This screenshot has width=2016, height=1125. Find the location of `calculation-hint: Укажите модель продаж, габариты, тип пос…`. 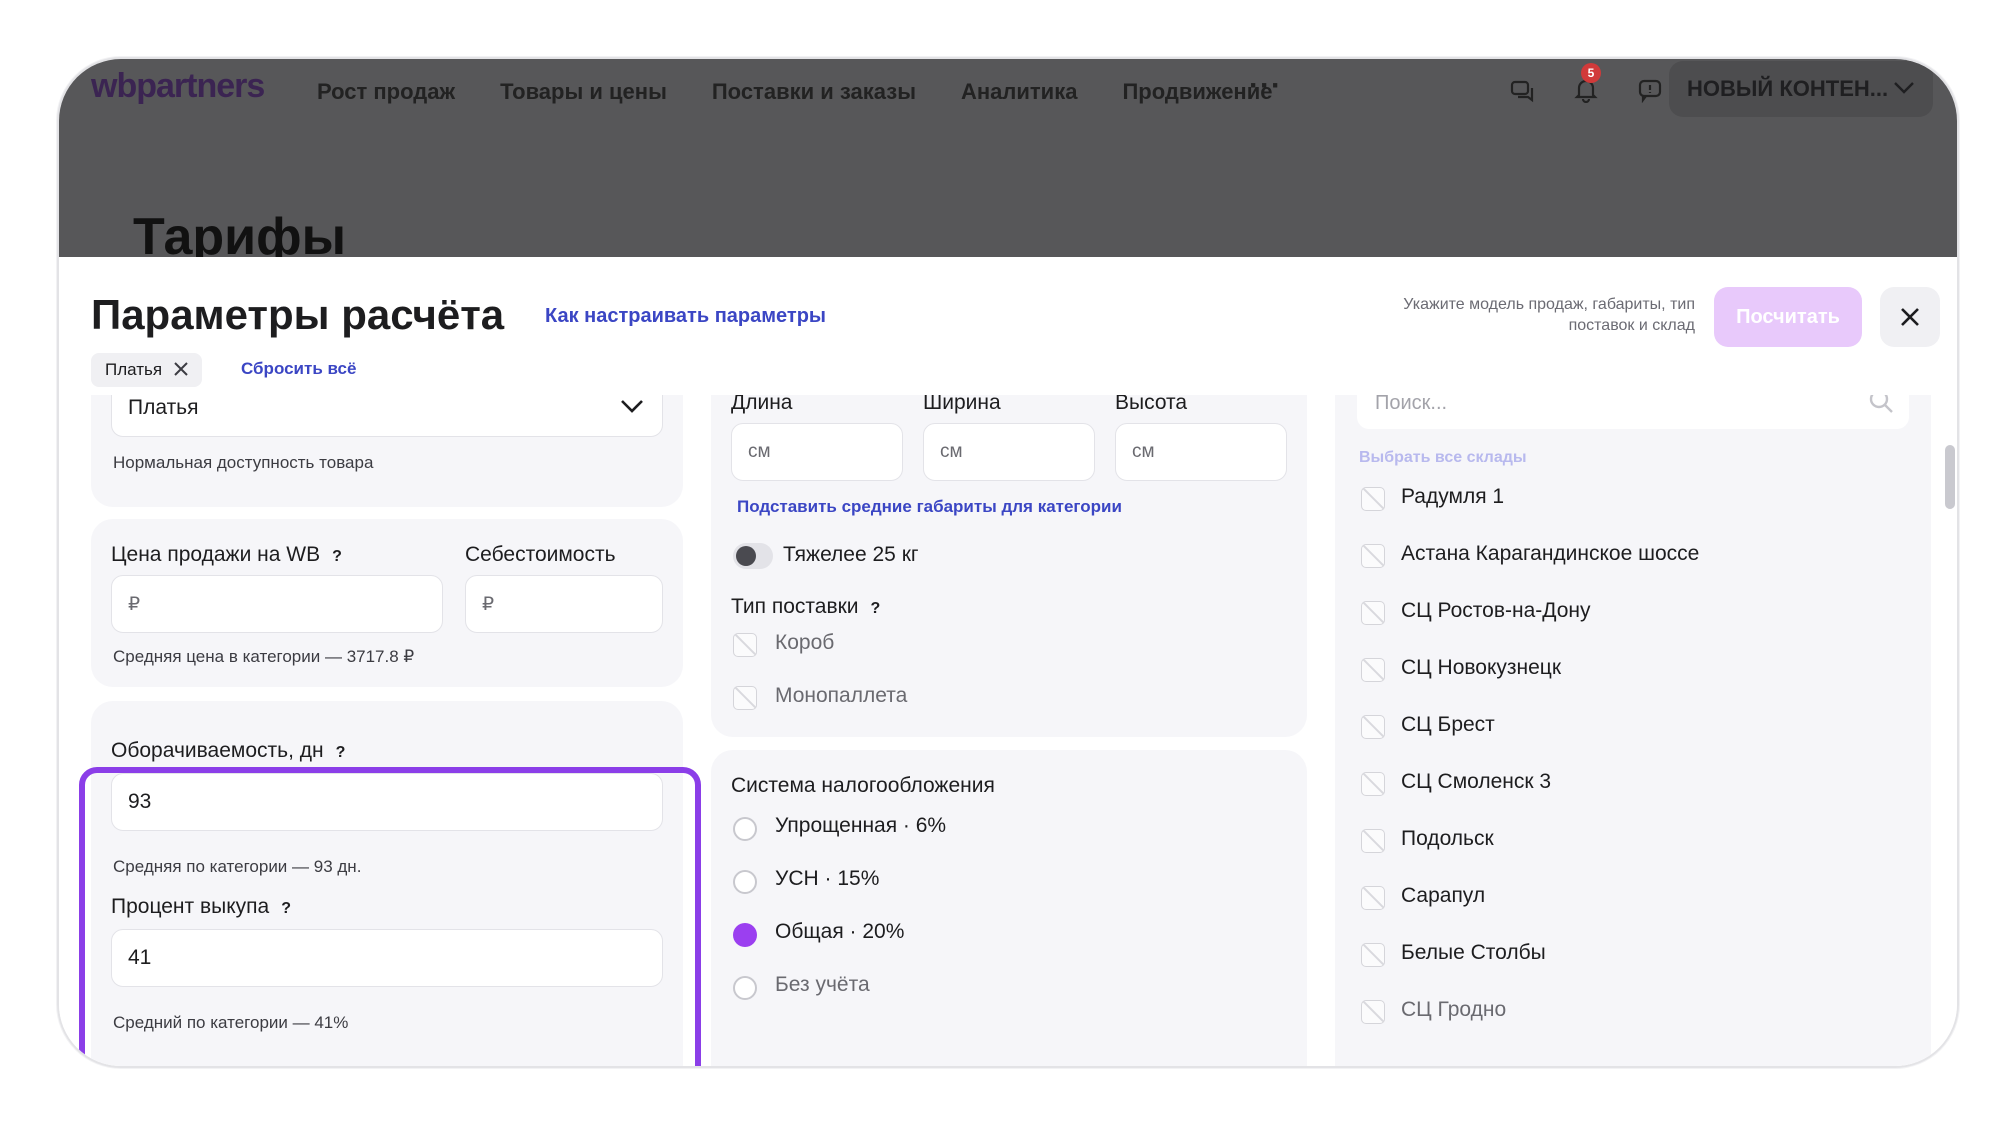

calculation-hint: Укажите модель продаж, габариты, тип пос… is located at coordinates (1549, 315).